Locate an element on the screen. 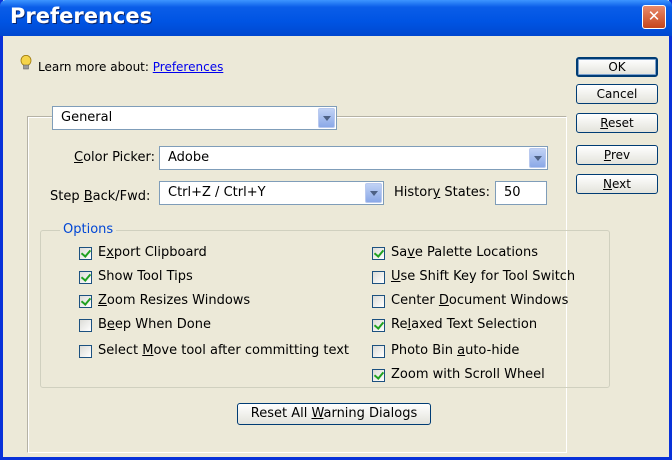 The width and height of the screenshot is (672, 460). color-picker-label: Color Picker: is located at coordinates (114, 157).